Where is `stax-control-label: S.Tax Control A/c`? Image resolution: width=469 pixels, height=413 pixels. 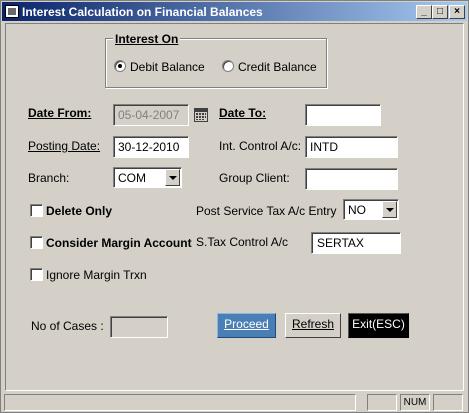 stax-control-label: S.Tax Control A/c is located at coordinates (242, 242).